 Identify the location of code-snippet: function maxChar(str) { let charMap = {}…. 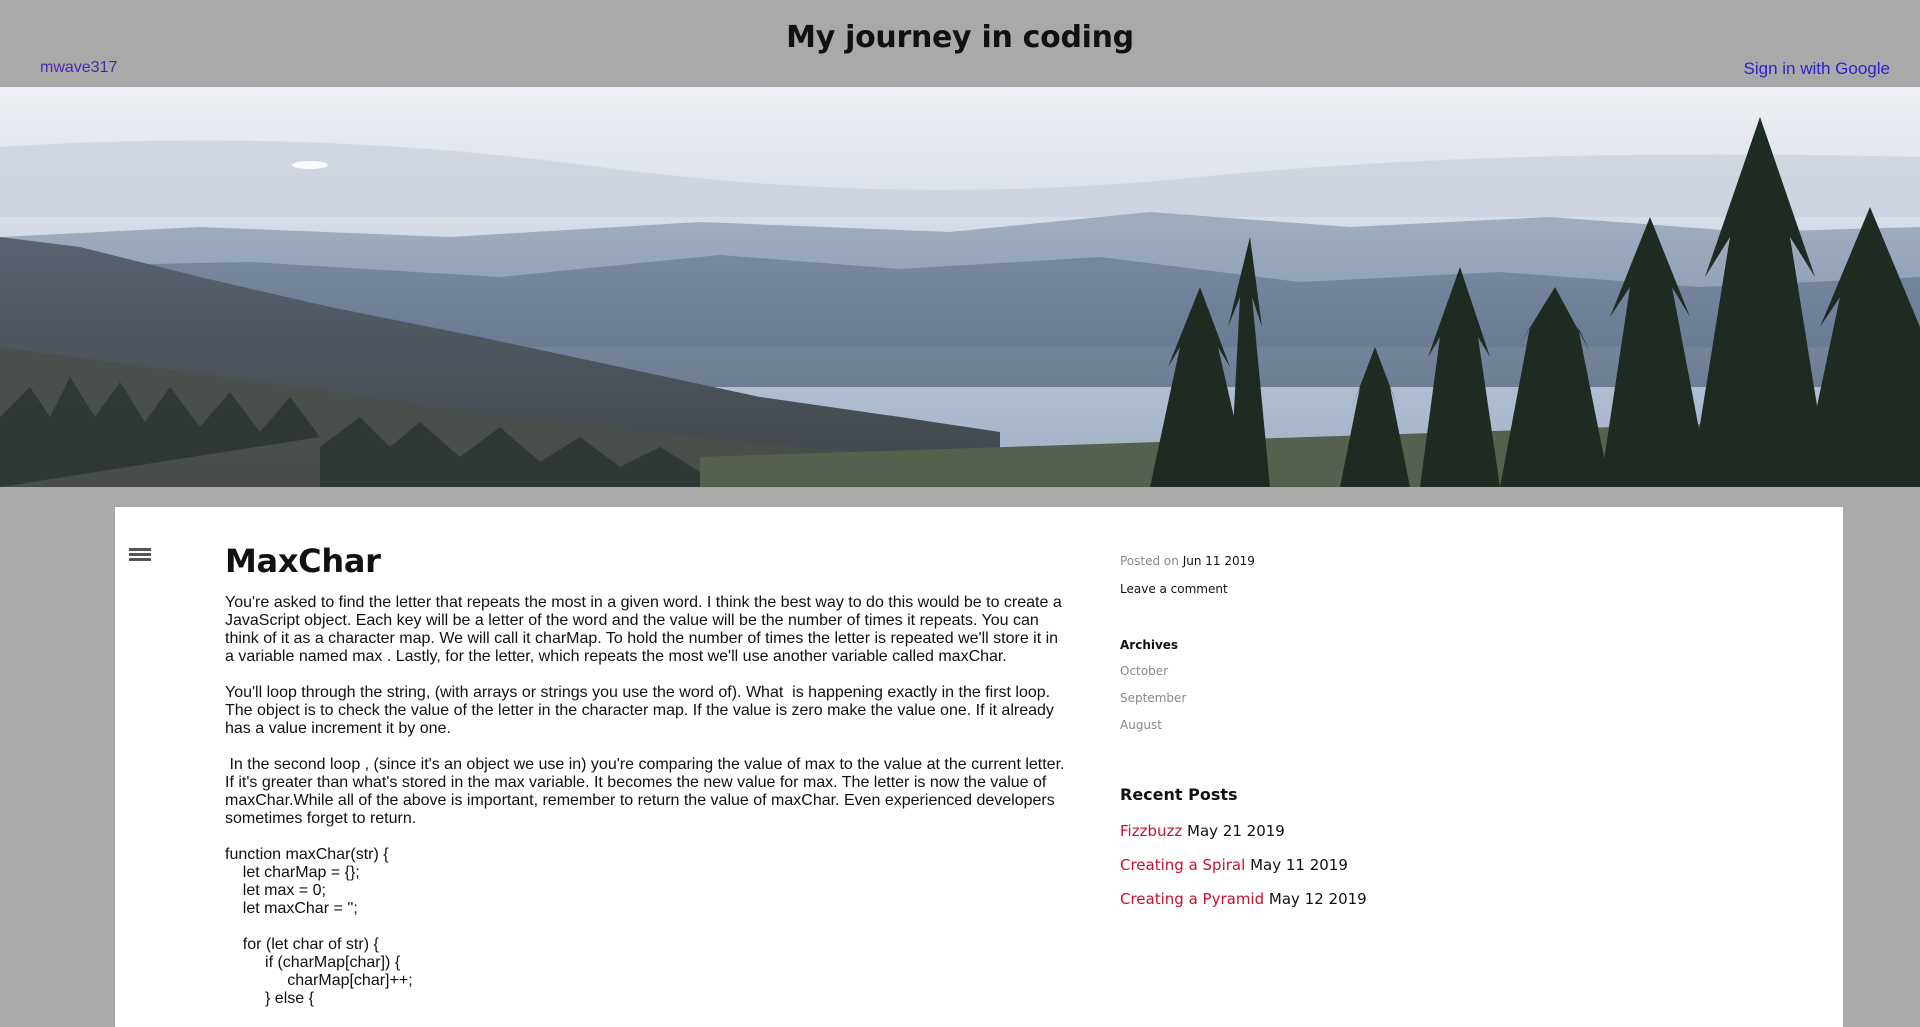
(319, 926).